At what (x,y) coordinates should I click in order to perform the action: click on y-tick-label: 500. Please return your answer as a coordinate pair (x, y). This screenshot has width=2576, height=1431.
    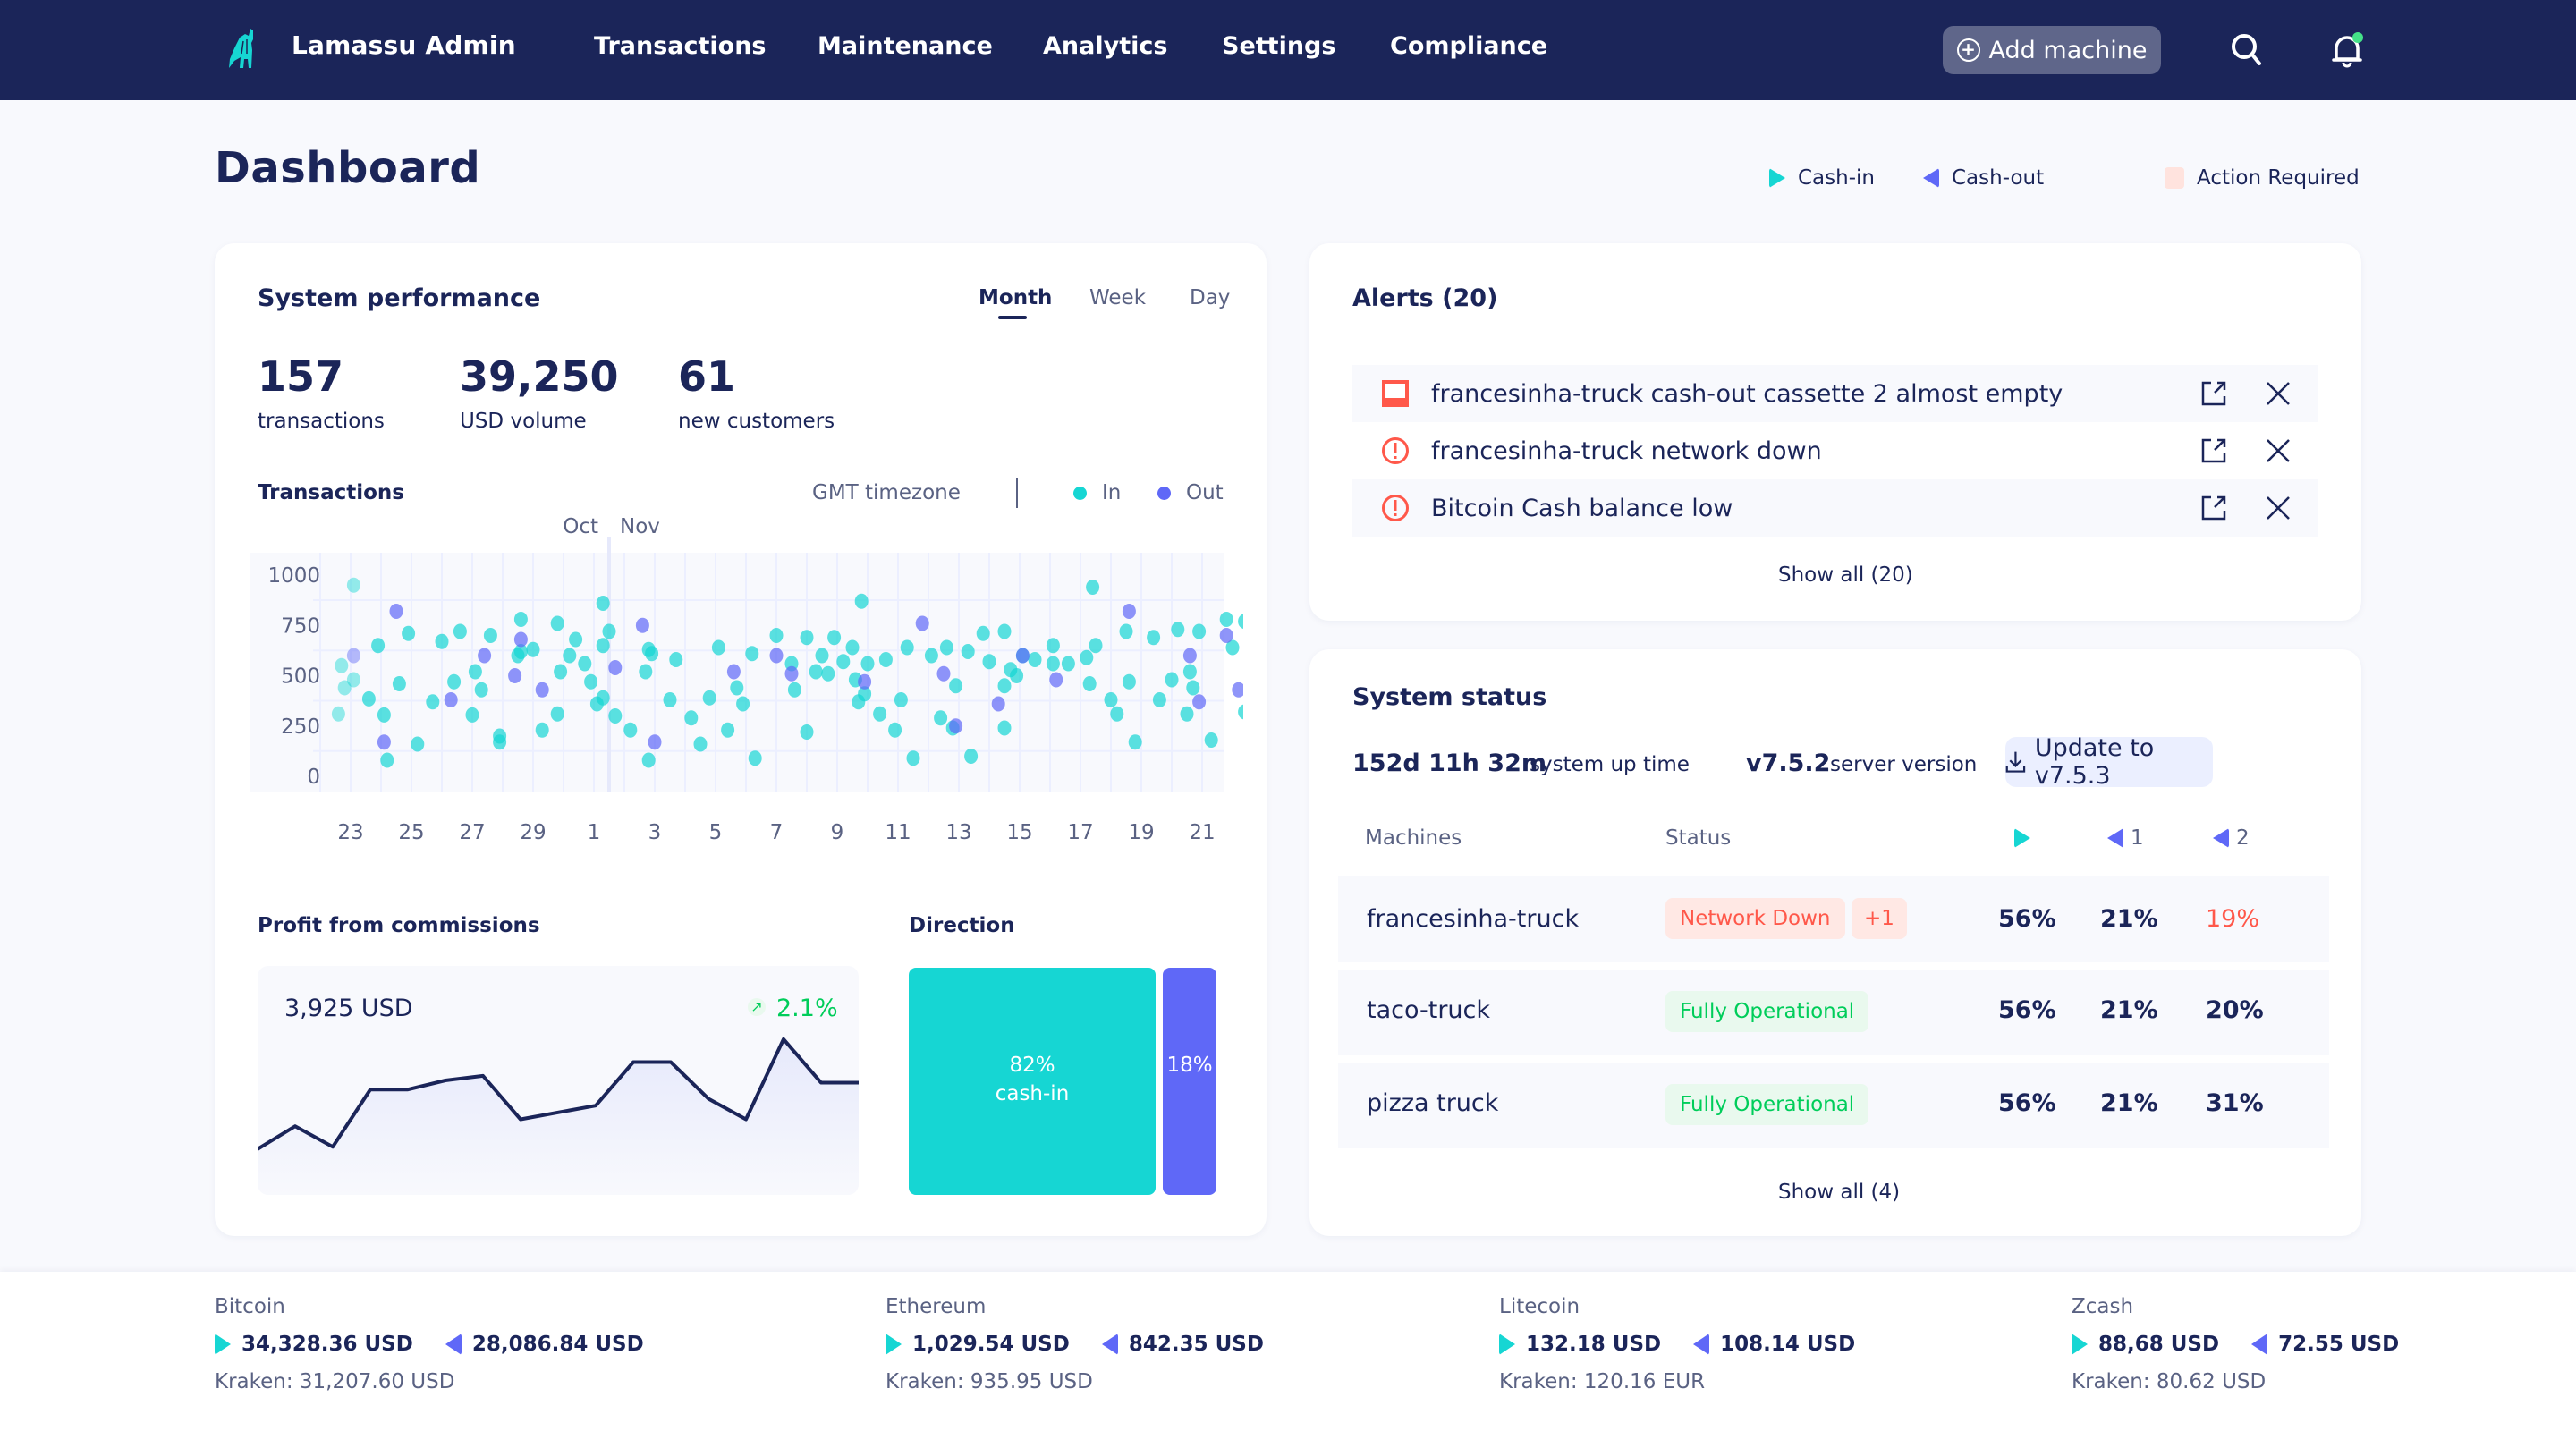
    Looking at the image, I should click on (300, 677).